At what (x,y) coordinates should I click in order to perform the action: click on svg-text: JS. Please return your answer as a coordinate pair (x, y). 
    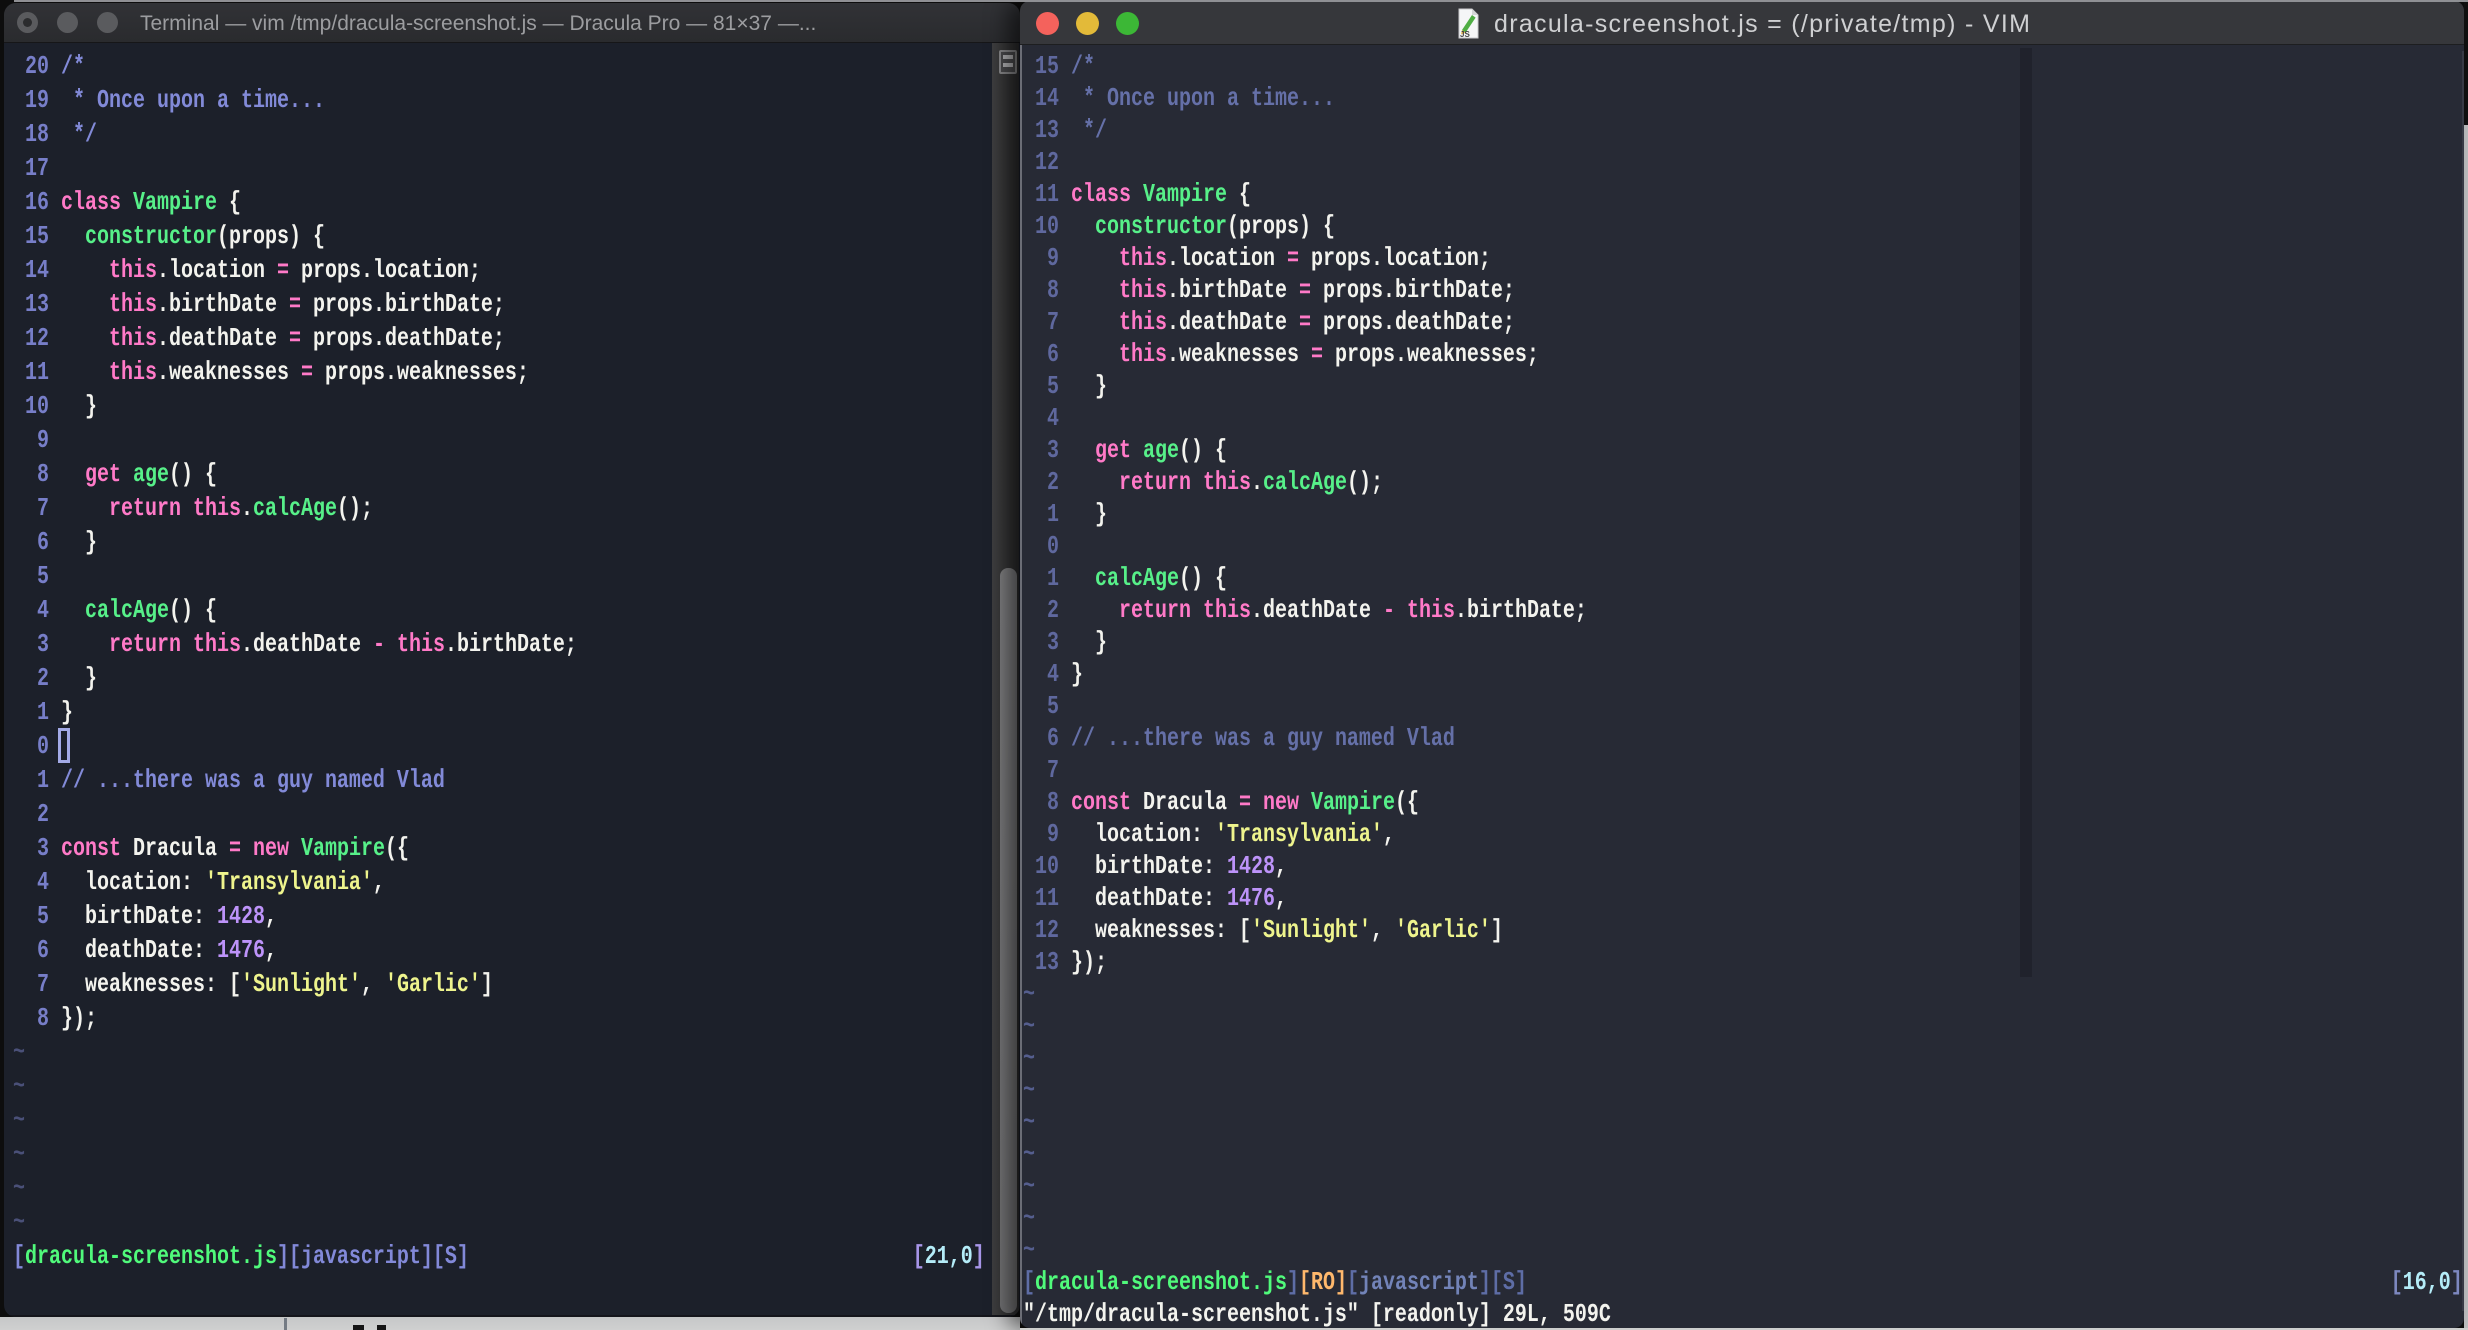
    Looking at the image, I should click on (1465, 34).